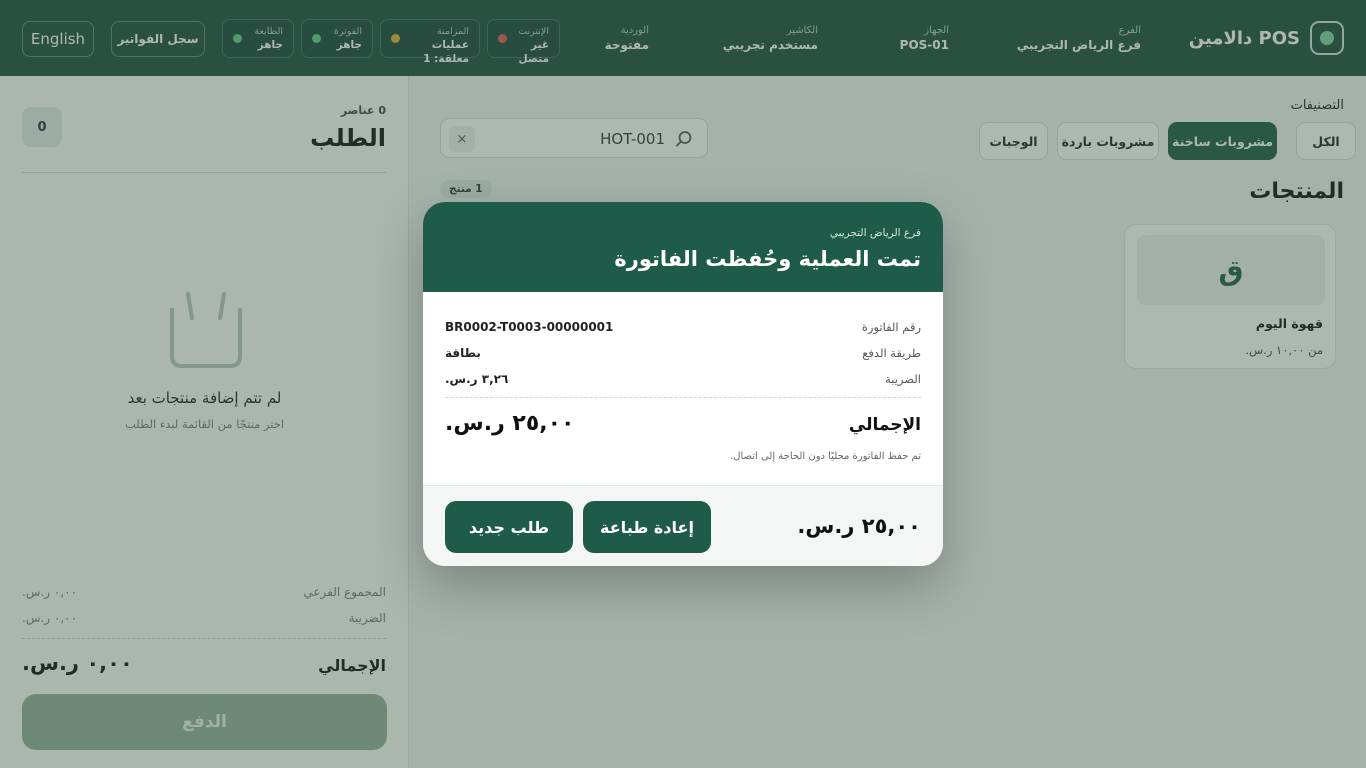  Describe the element at coordinates (683, 327) in the screenshot. I see `invoice-number-row: رقم الفاتورة BR0002-T0003-00000001` at that location.